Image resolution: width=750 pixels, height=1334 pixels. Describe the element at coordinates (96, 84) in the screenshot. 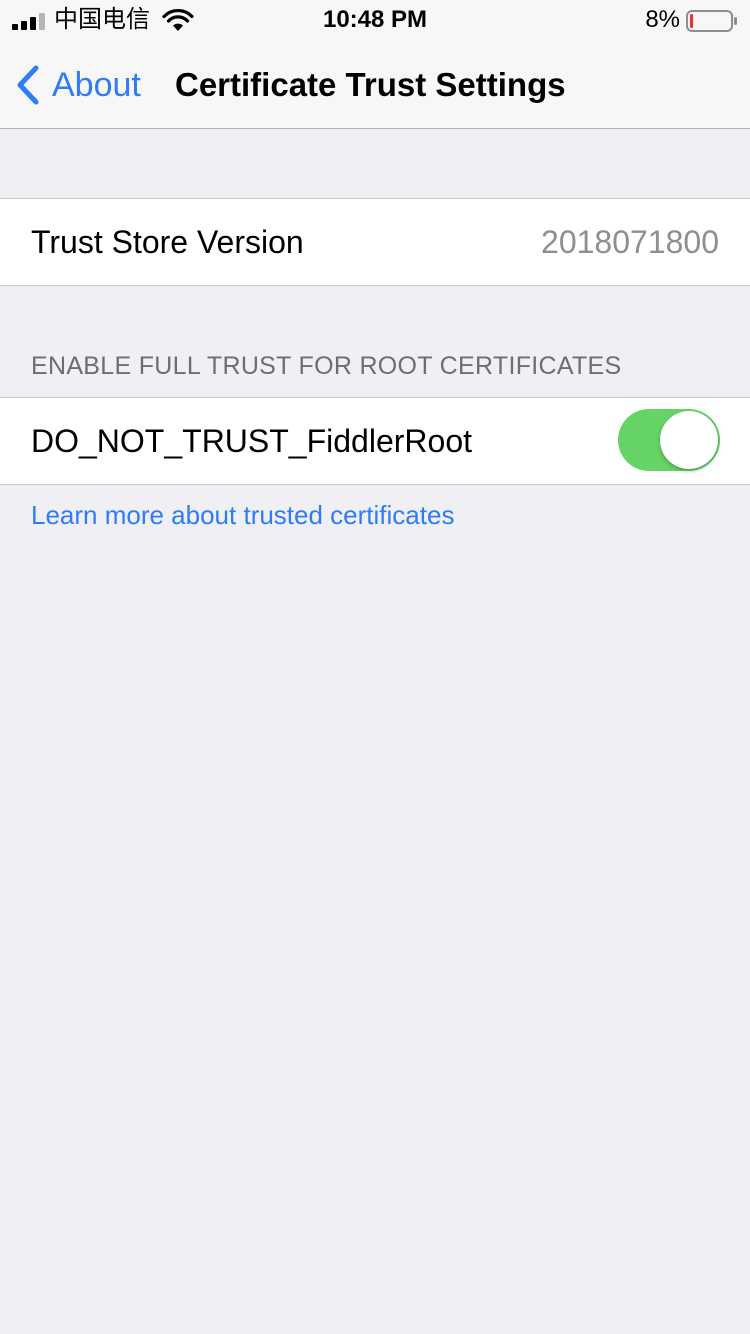

I see `back-button-label: About` at that location.